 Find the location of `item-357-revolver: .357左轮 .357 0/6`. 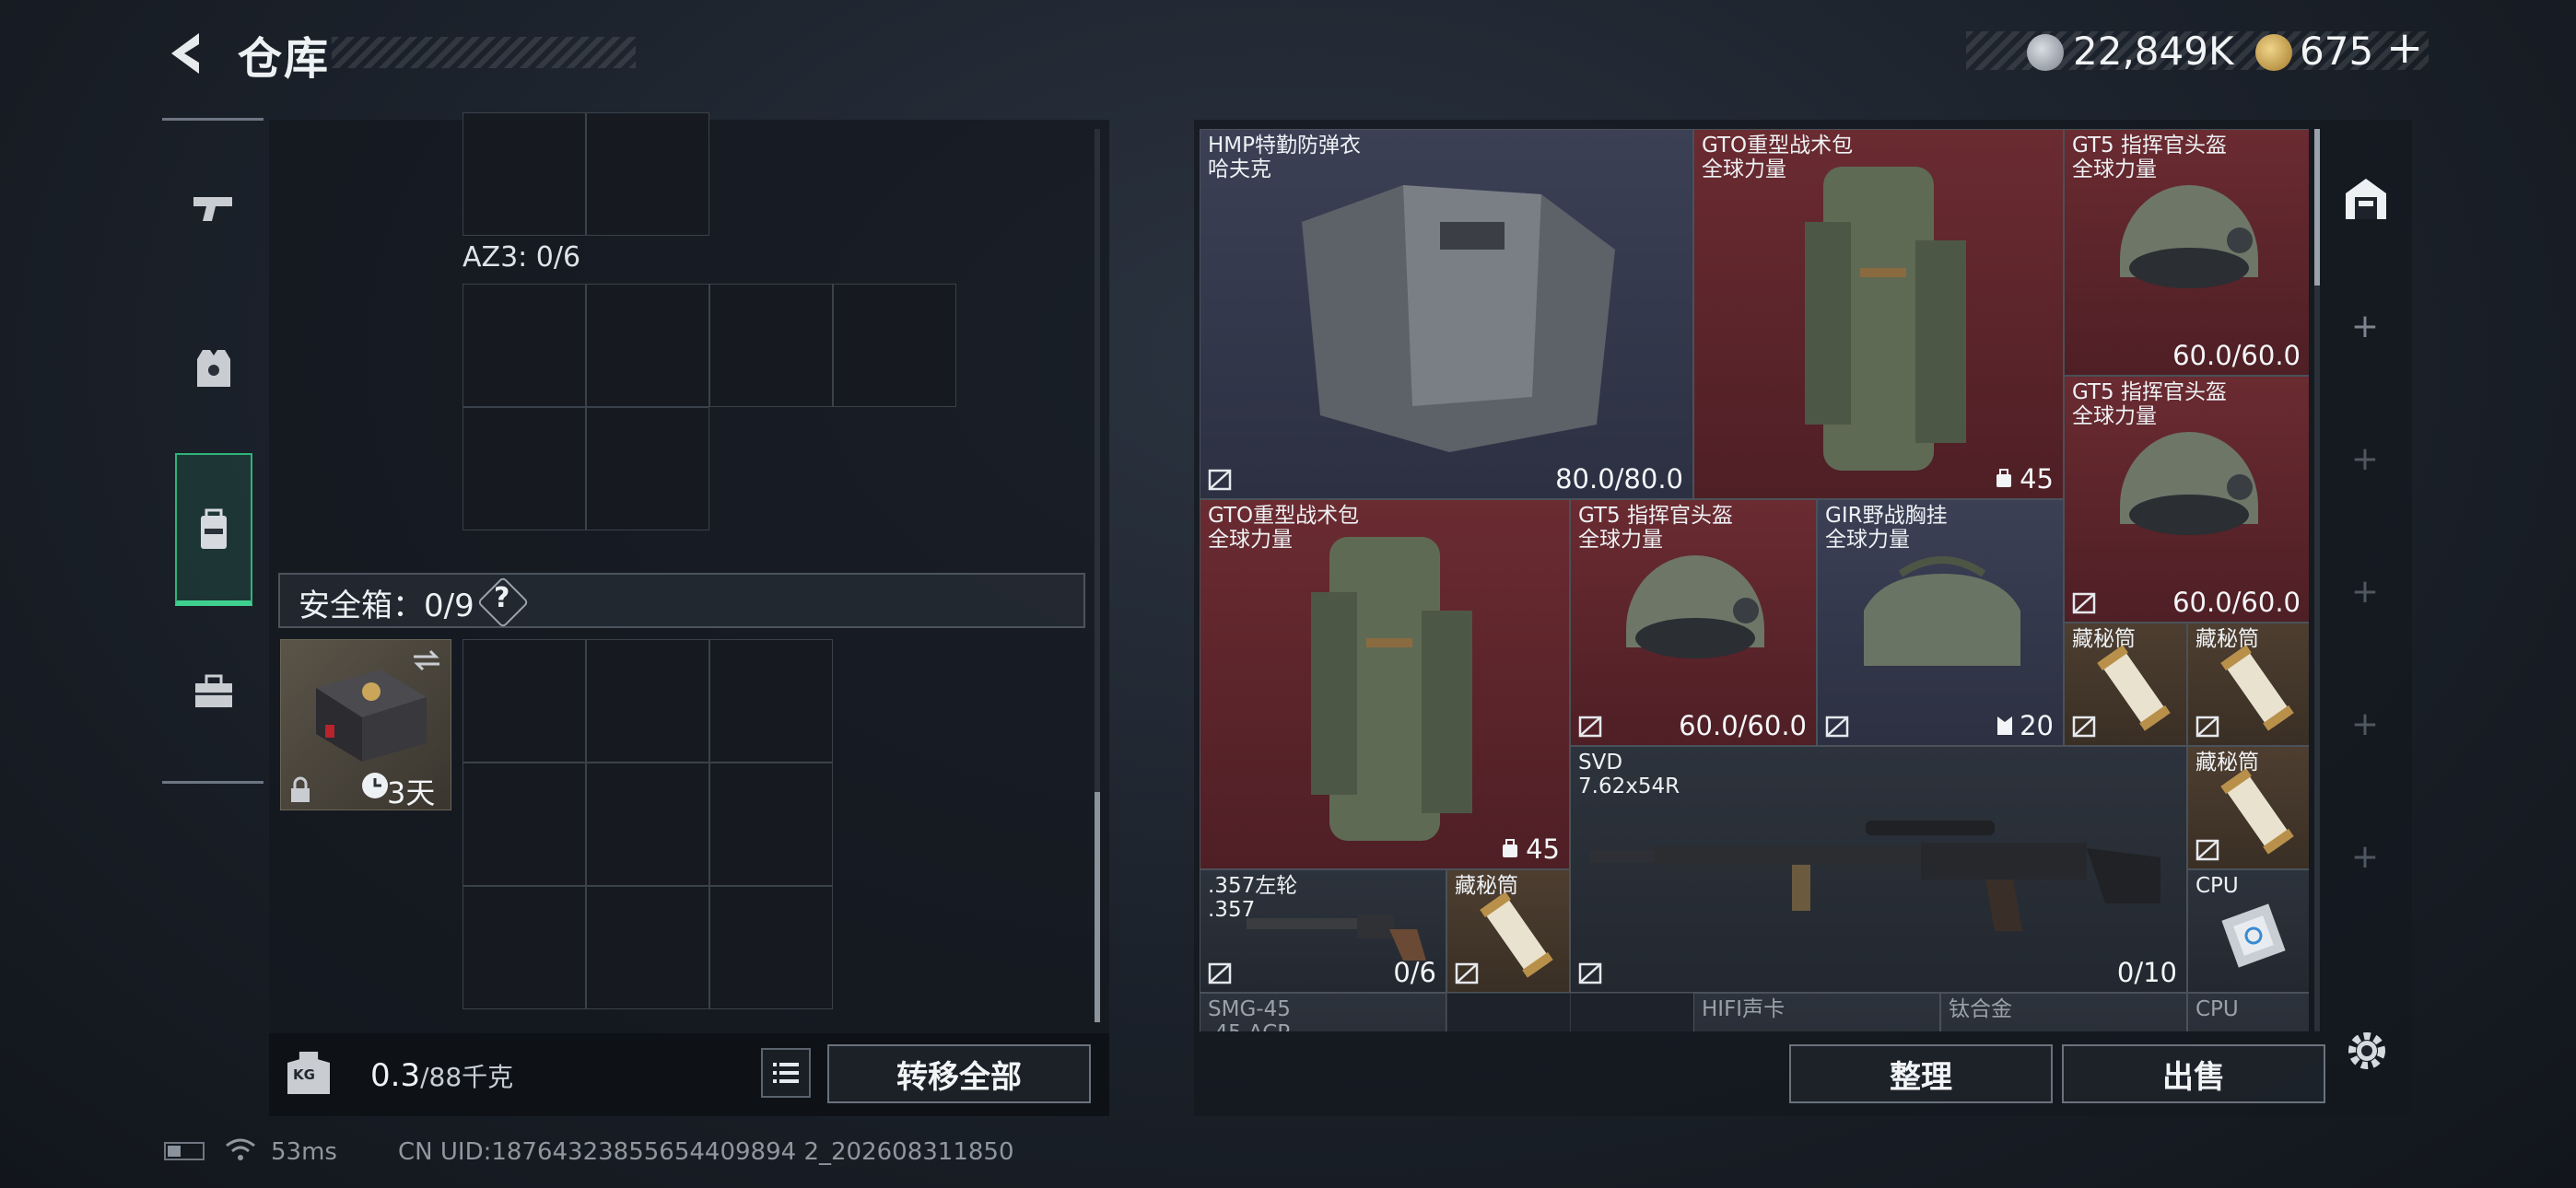

item-357-revolver: .357左轮 .357 0/6 is located at coordinates (1323, 931).